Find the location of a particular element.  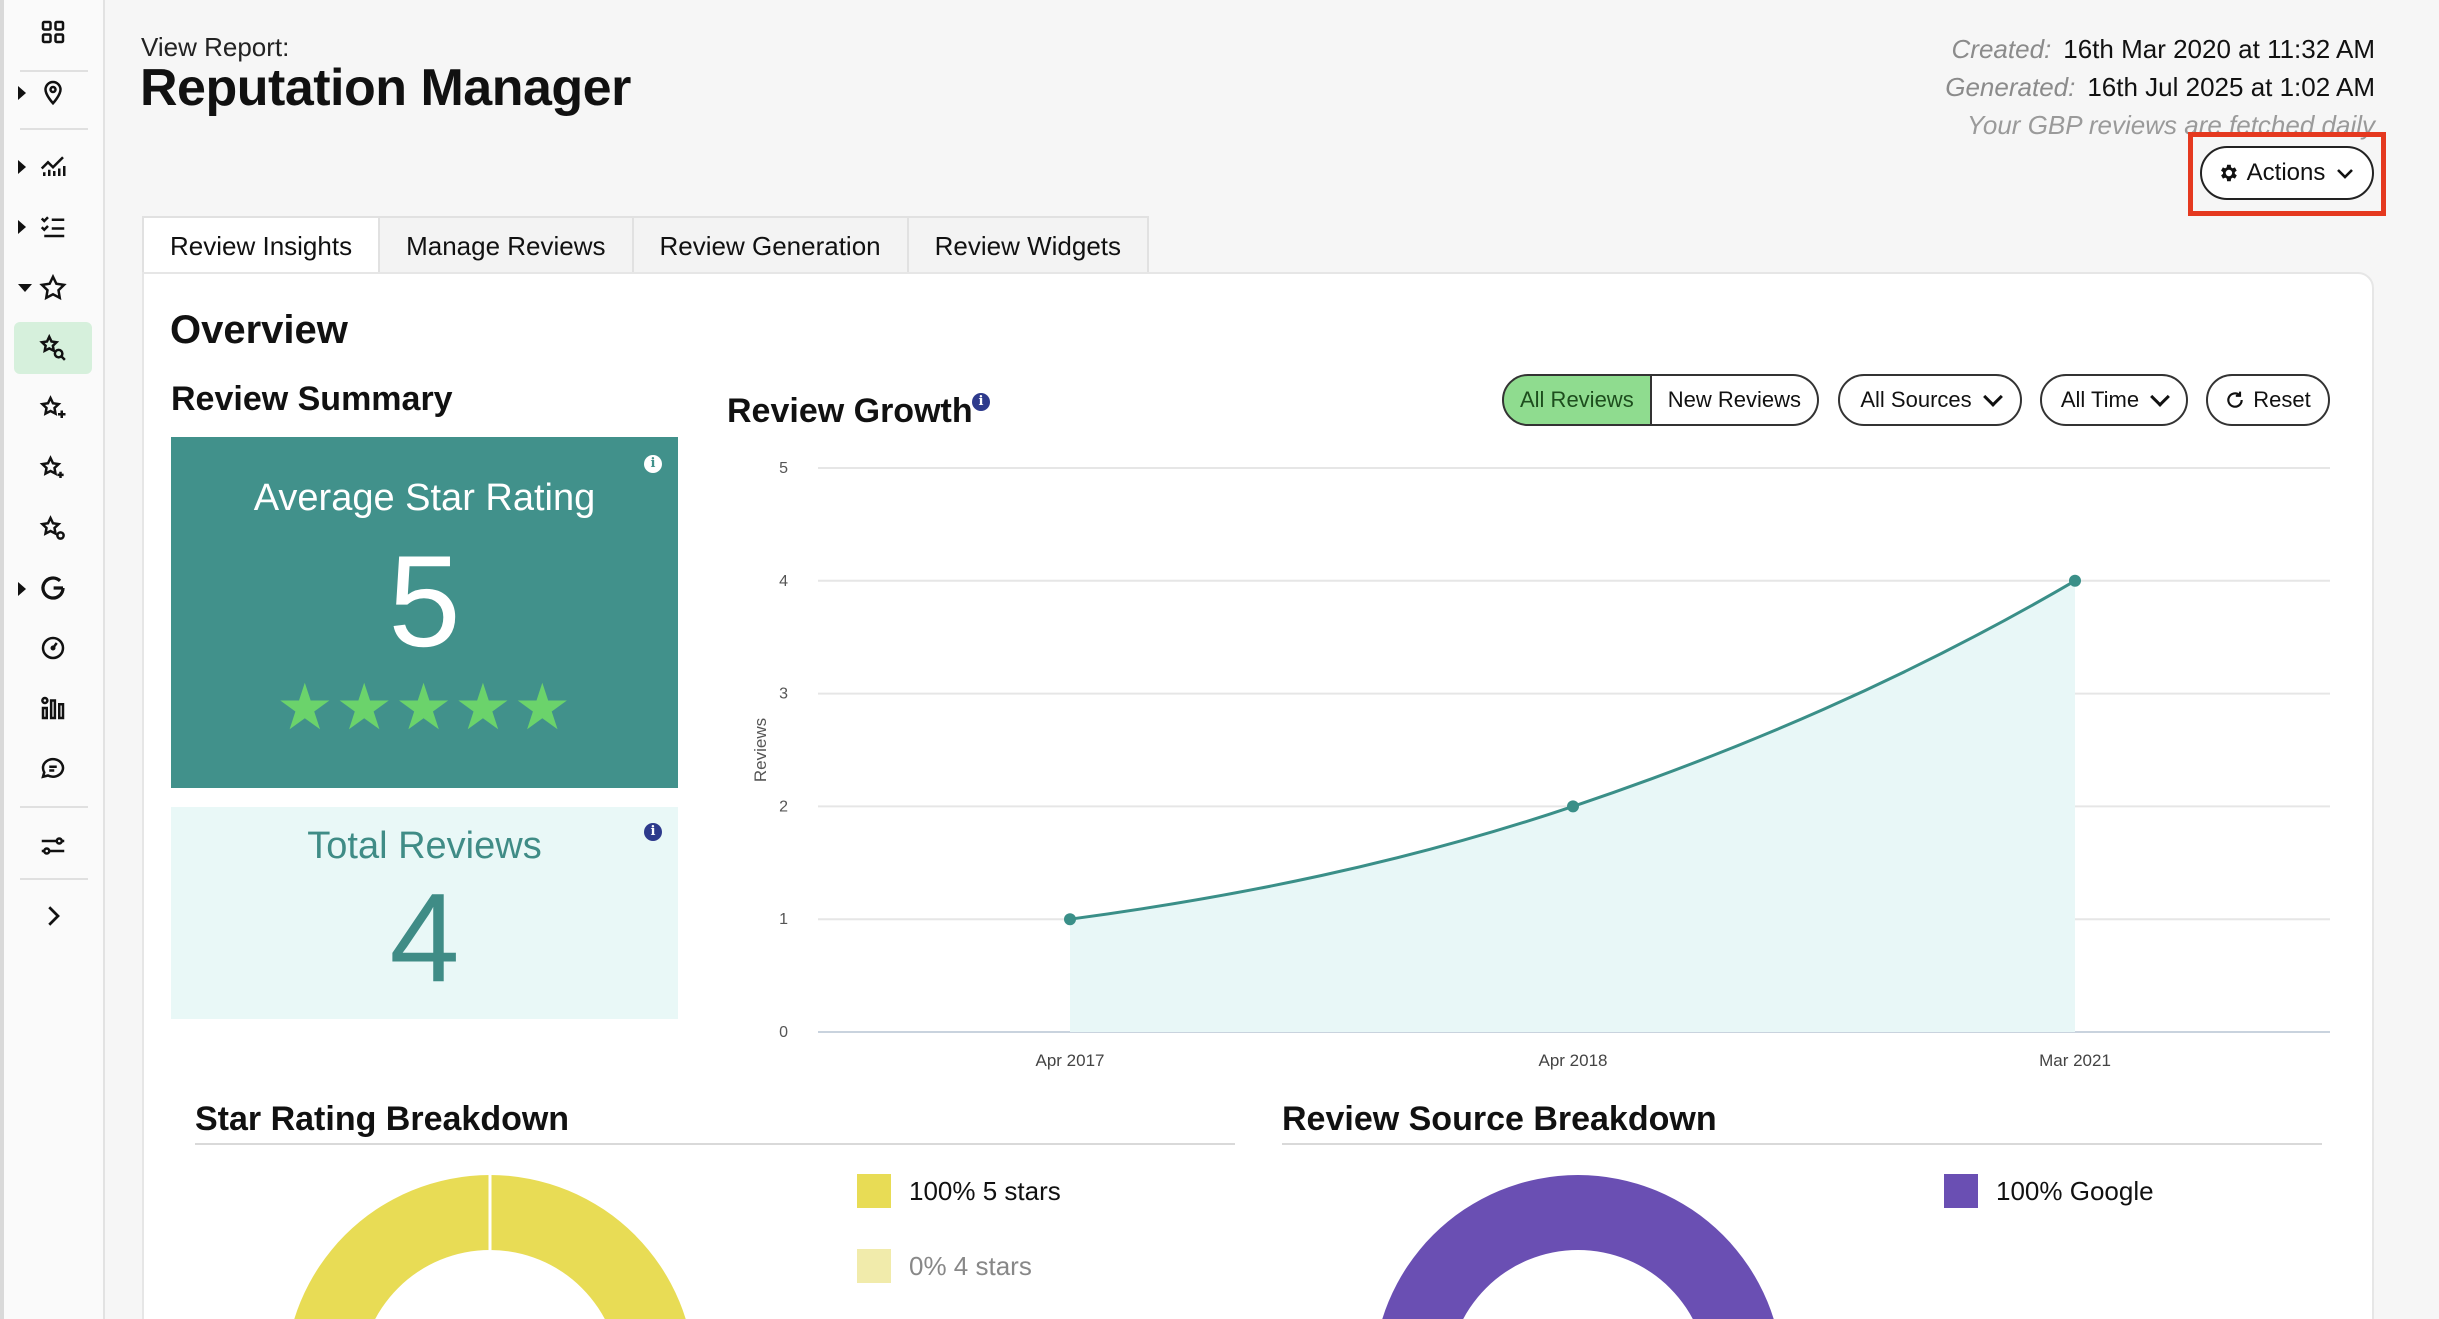

star-sparkle-icon is located at coordinates (53, 408).